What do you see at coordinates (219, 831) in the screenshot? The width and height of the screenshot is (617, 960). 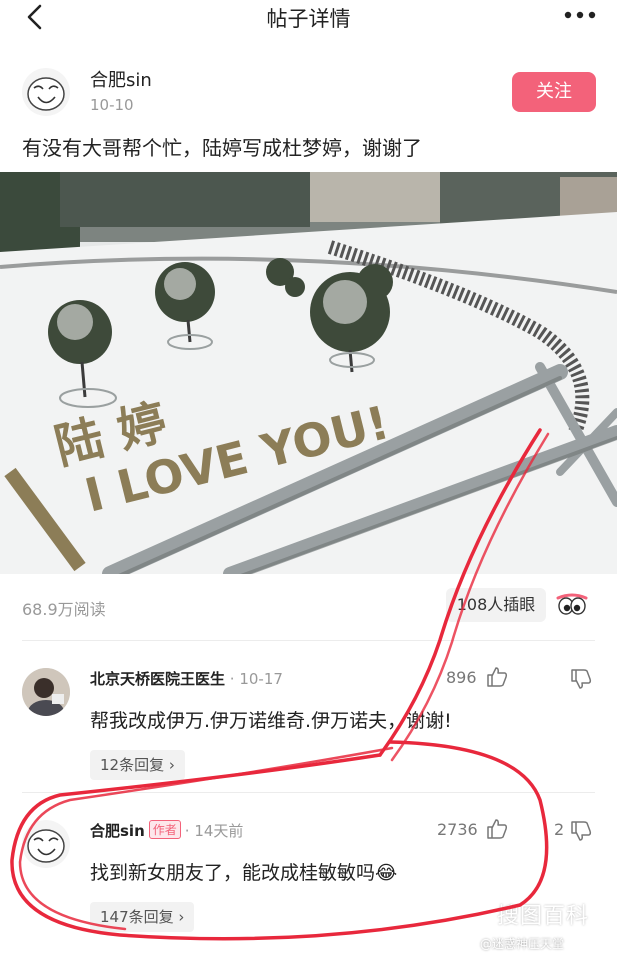 I see `comment-time-text: 14天前` at bounding box center [219, 831].